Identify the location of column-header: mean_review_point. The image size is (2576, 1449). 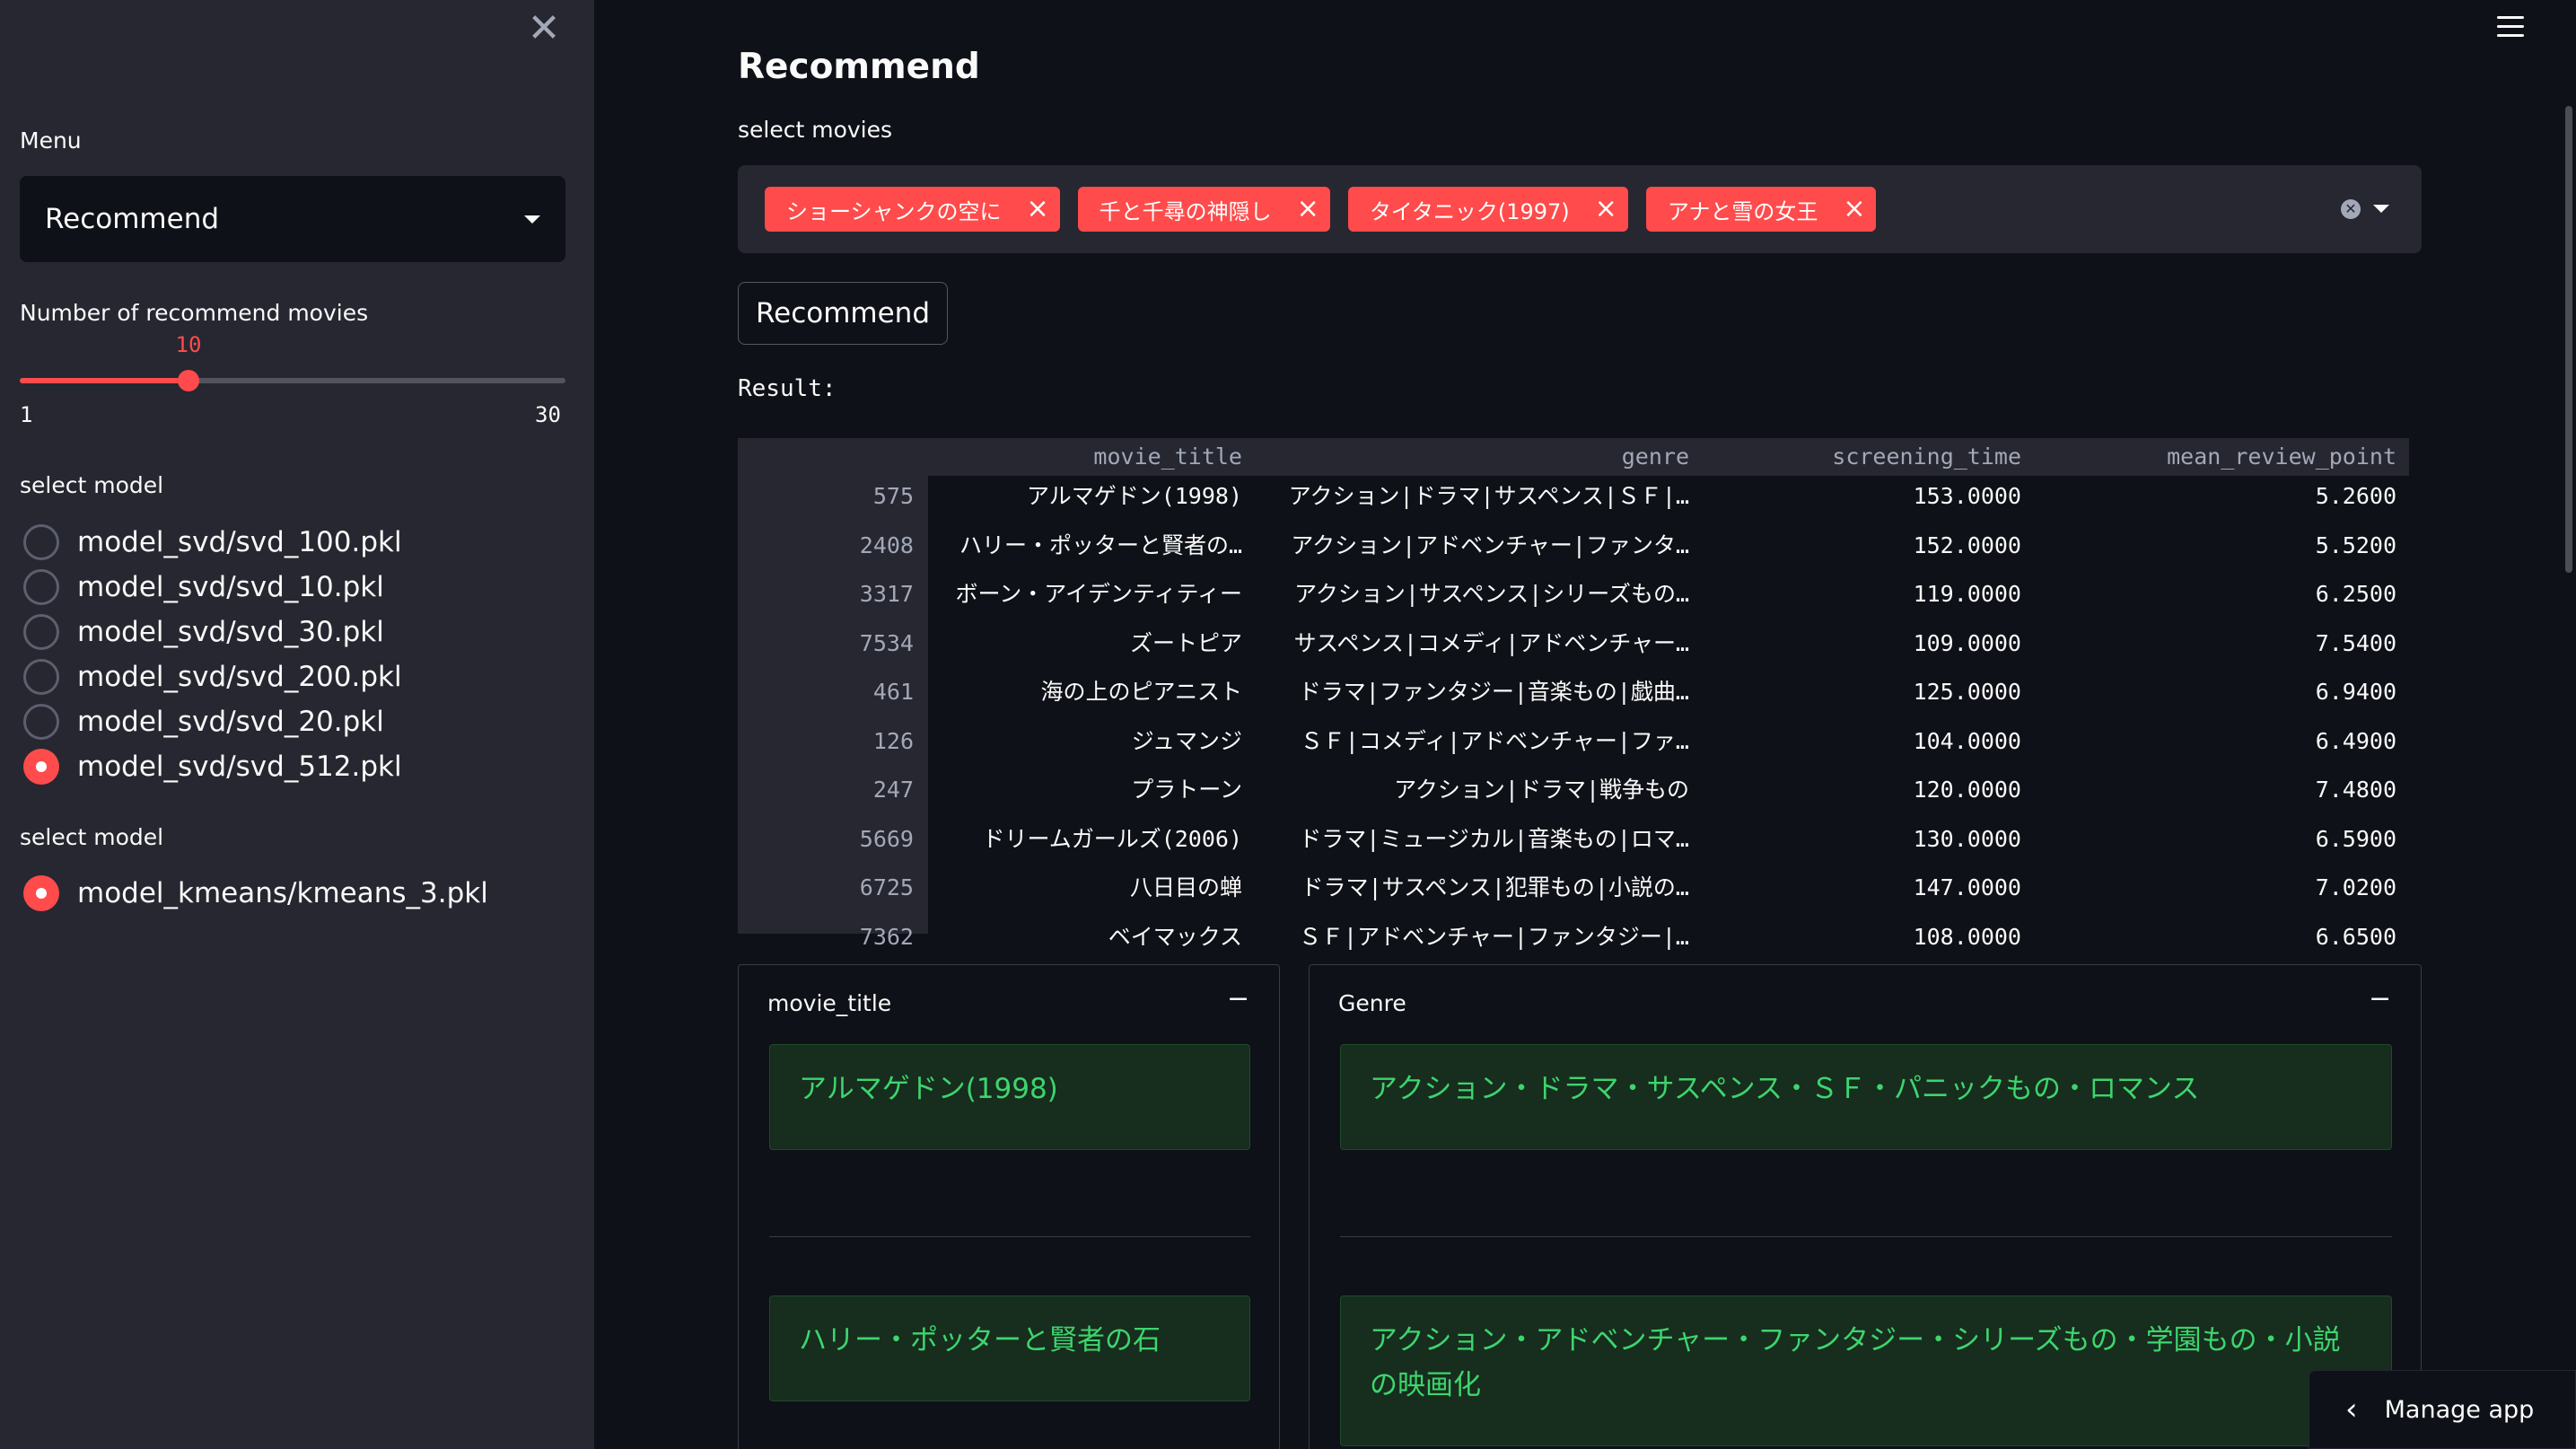
(2208, 457).